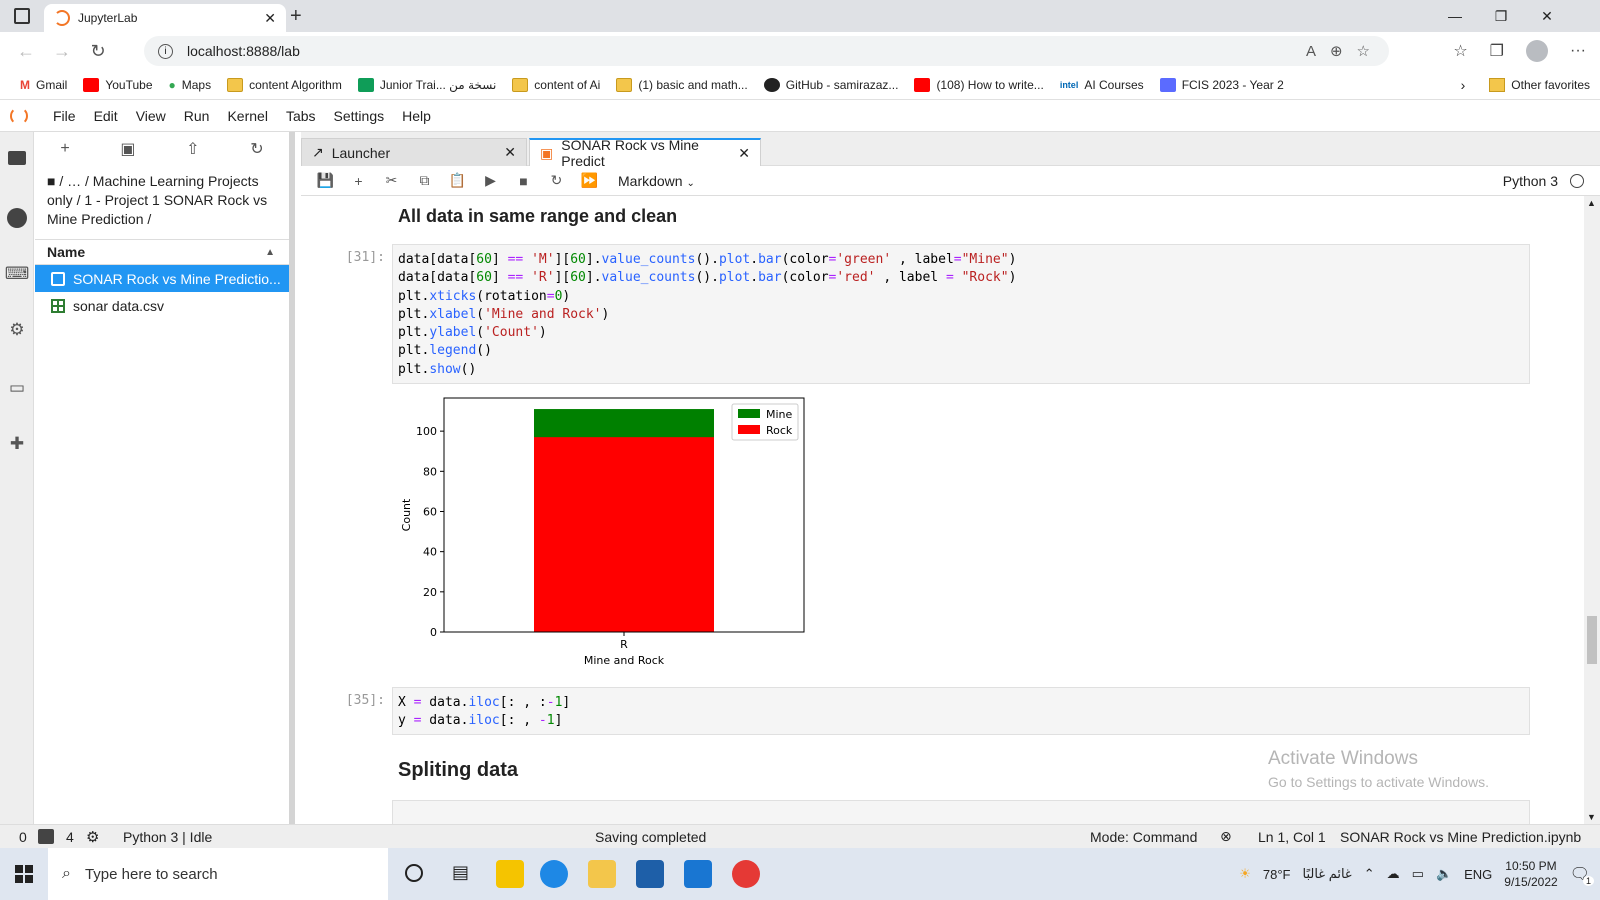 This screenshot has height=900, width=1600. I want to click on task-view-icon: ▤, so click(460, 872).